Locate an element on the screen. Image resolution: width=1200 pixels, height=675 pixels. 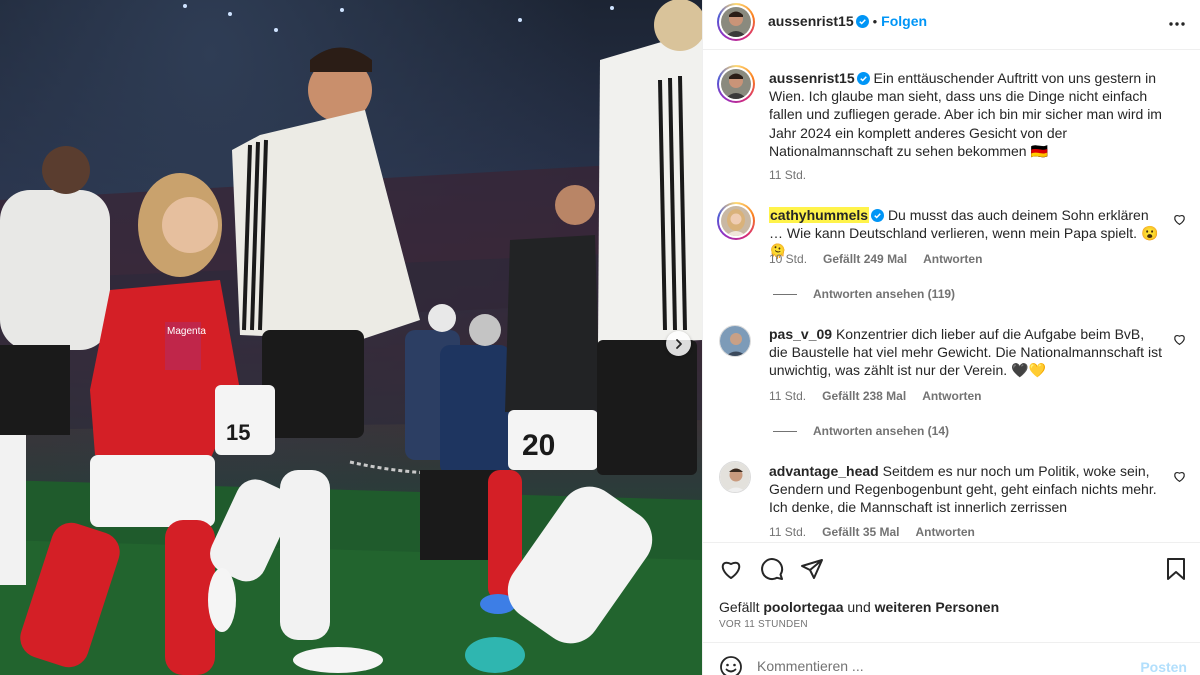
author-avatar is located at coordinates (736, 22).